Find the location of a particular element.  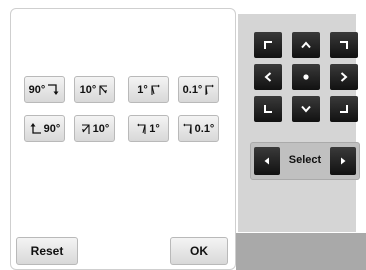

rotate-cw-90-button: 90° is located at coordinates (44, 89).